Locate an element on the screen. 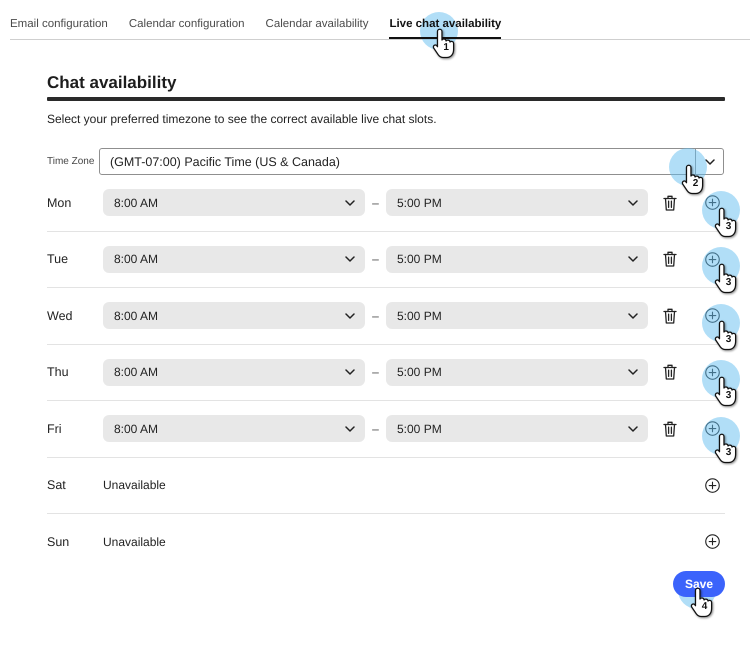 This screenshot has width=750, height=645. day-label: Sat is located at coordinates (57, 485).